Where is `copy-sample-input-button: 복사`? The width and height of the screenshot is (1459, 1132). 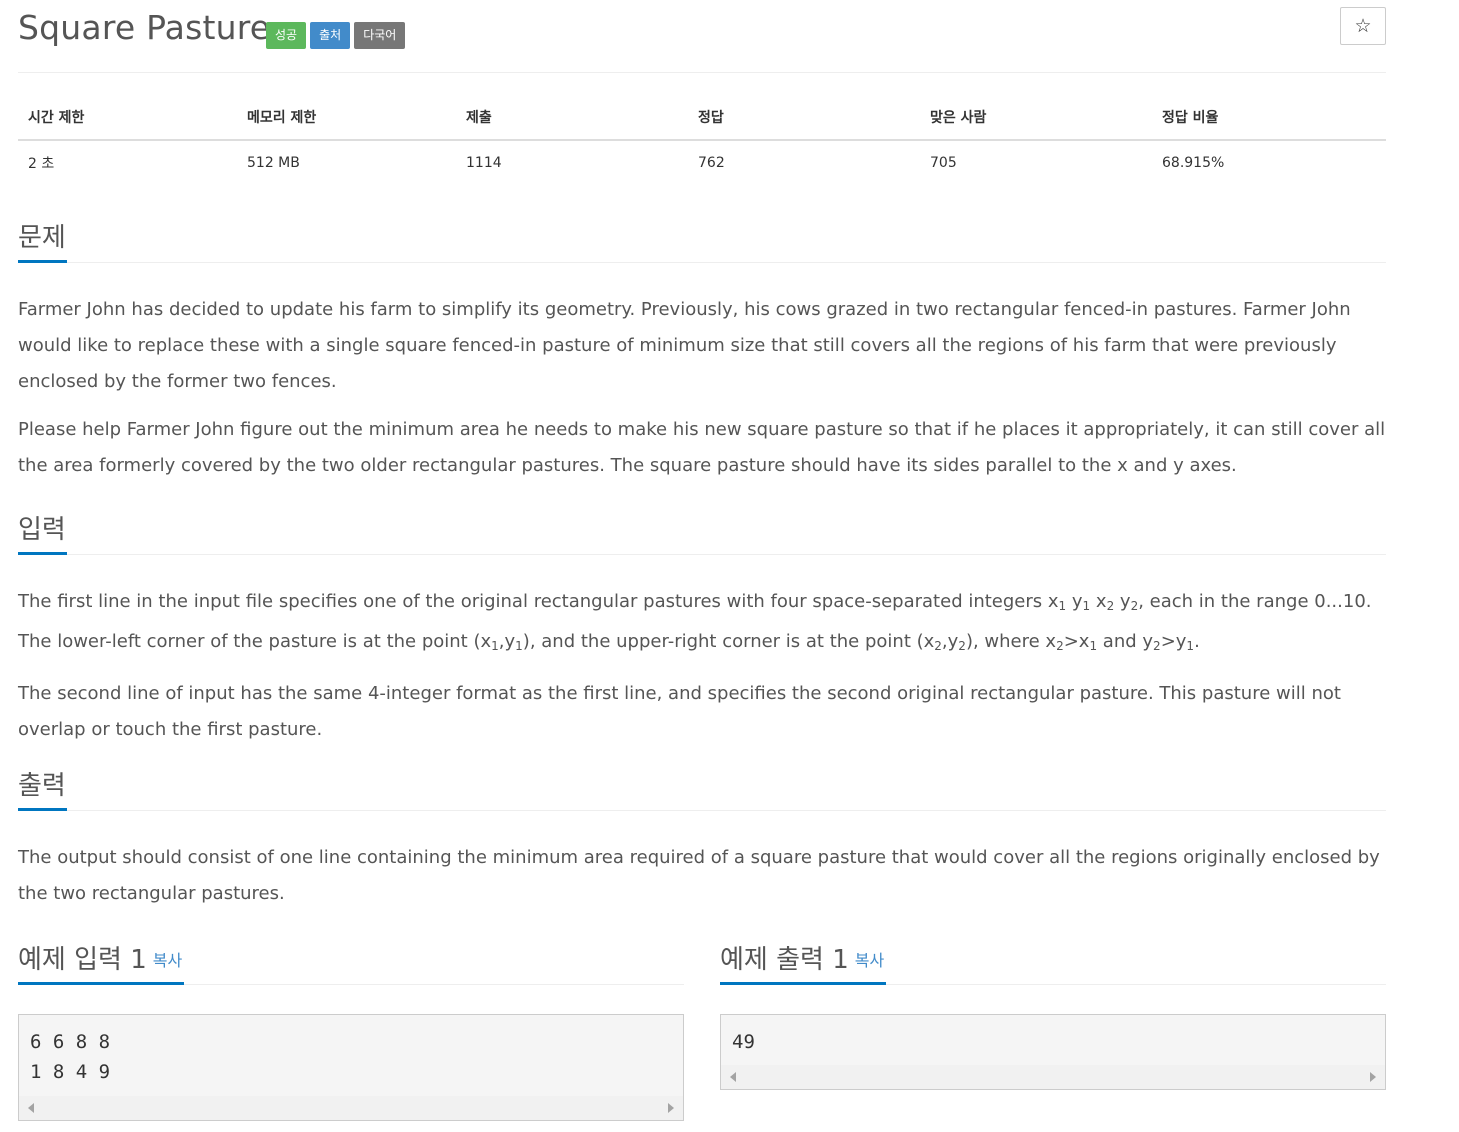
copy-sample-input-button: 복사 is located at coordinates (167, 960).